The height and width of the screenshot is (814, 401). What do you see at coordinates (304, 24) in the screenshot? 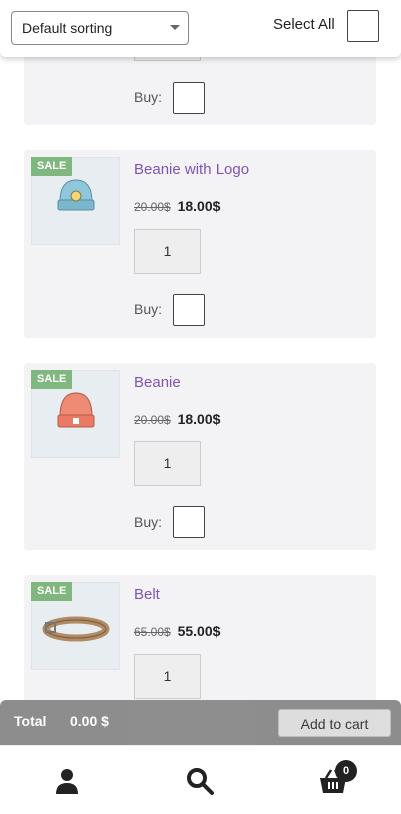
I see `select-all-label: Select All` at bounding box center [304, 24].